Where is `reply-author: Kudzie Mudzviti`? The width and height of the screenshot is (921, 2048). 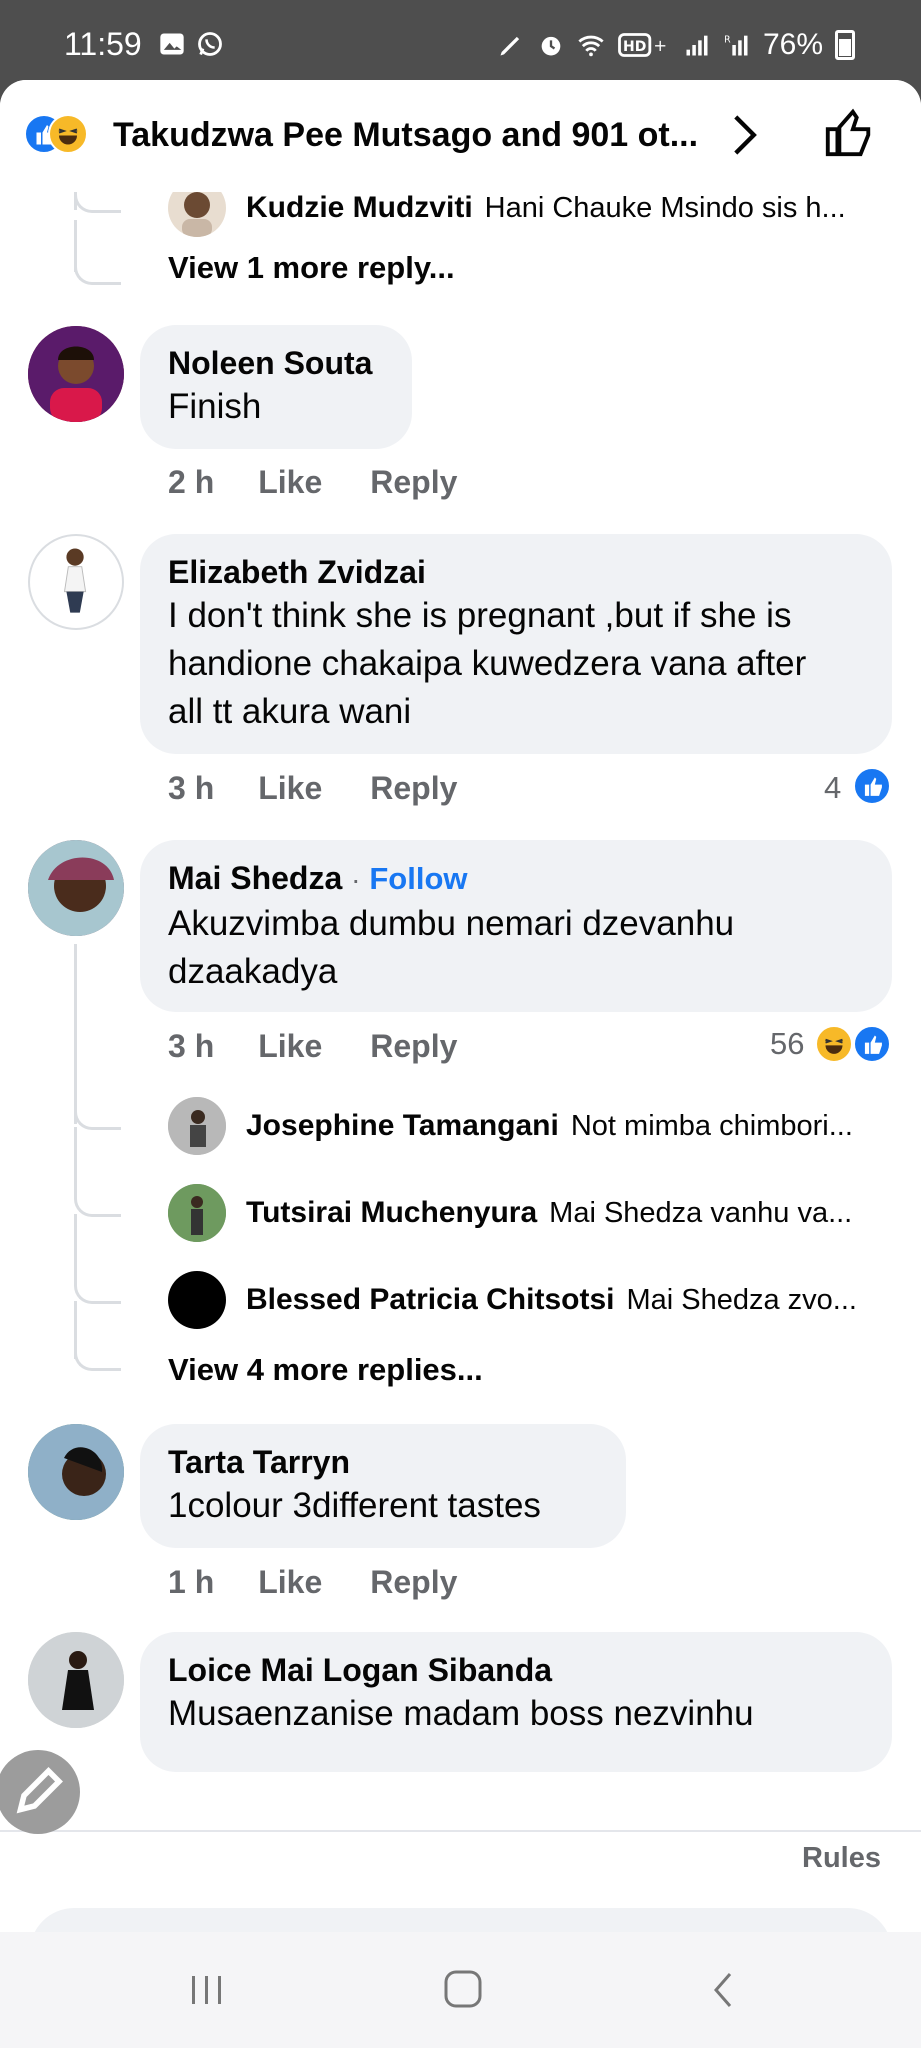 reply-author: Kudzie Mudzviti is located at coordinates (359, 208).